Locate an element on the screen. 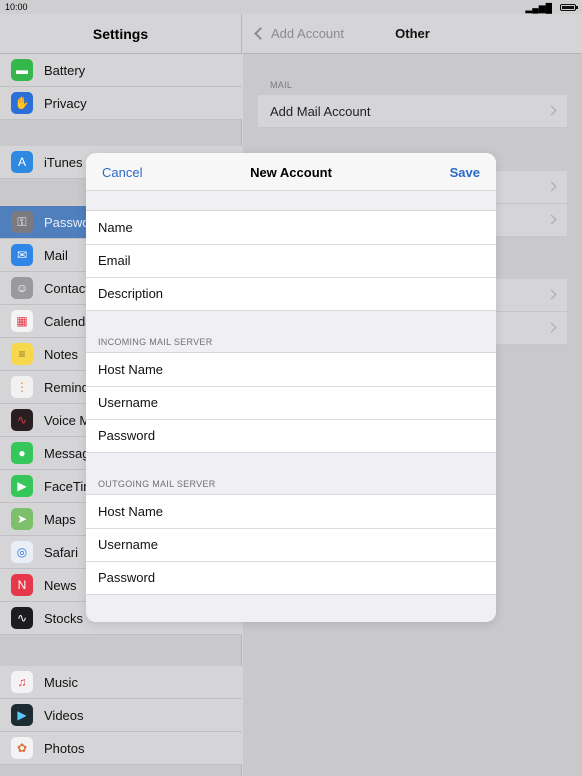 This screenshot has height=776, width=582. name-input is located at coordinates (297, 227).